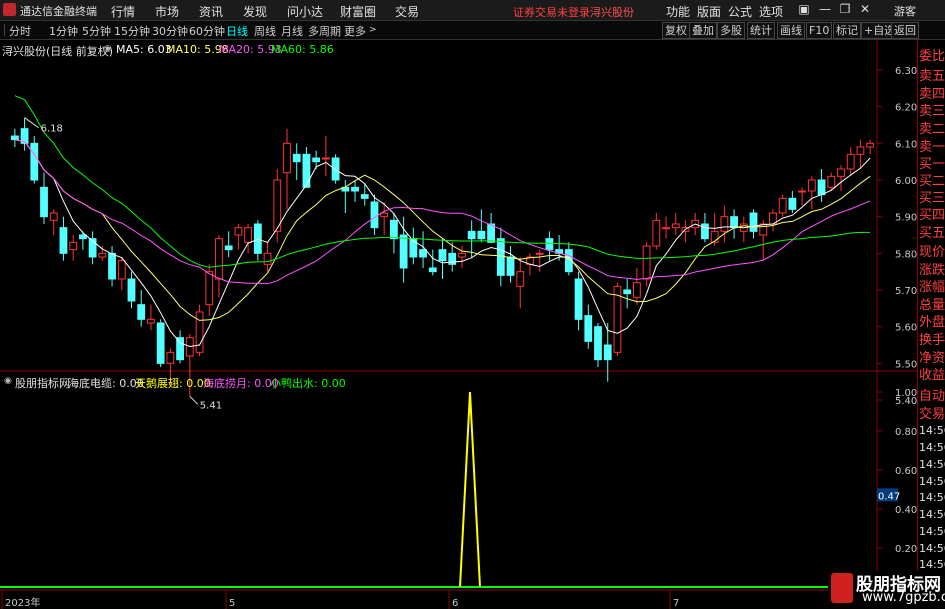  I want to click on back-button: 返回, so click(905, 30).